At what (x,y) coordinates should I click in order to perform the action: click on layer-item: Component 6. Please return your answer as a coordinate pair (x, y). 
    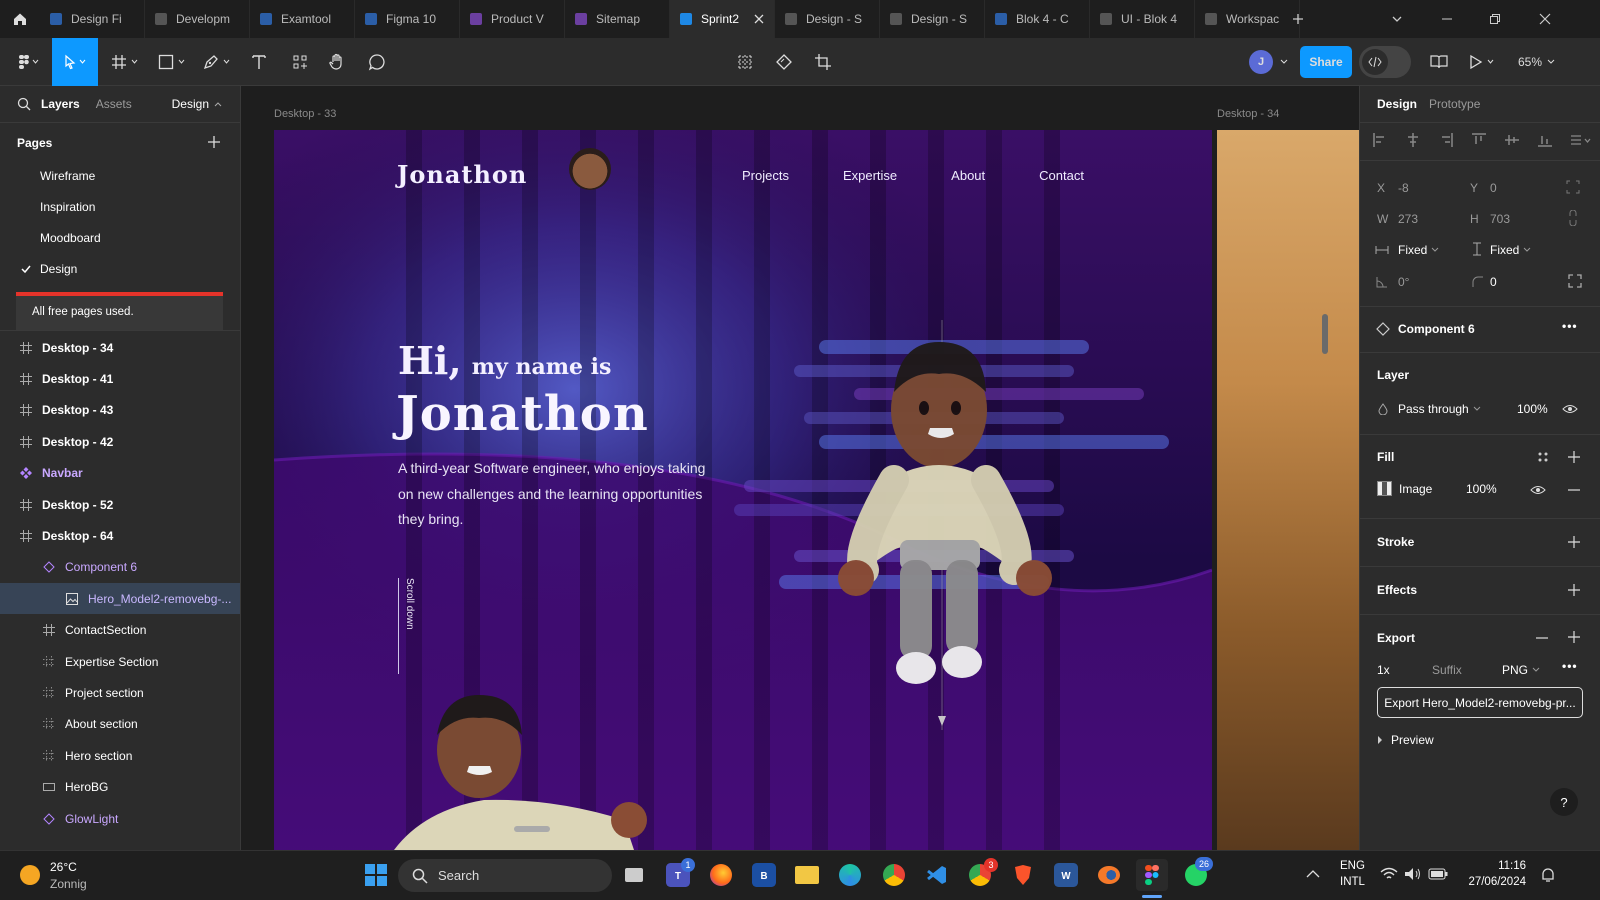
    Looking at the image, I should click on (120, 567).